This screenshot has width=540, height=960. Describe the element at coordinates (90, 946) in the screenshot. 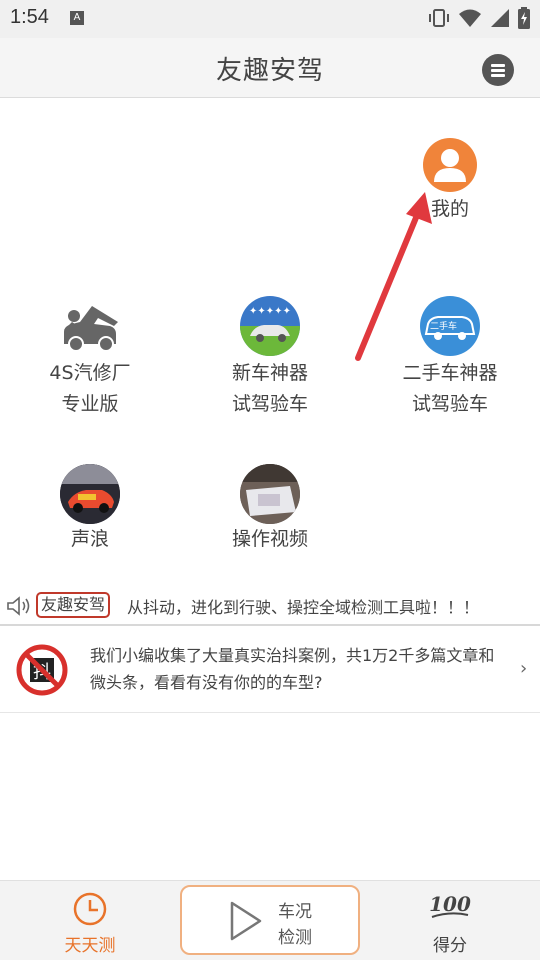

I see `tab-daily-label: 天天测` at that location.